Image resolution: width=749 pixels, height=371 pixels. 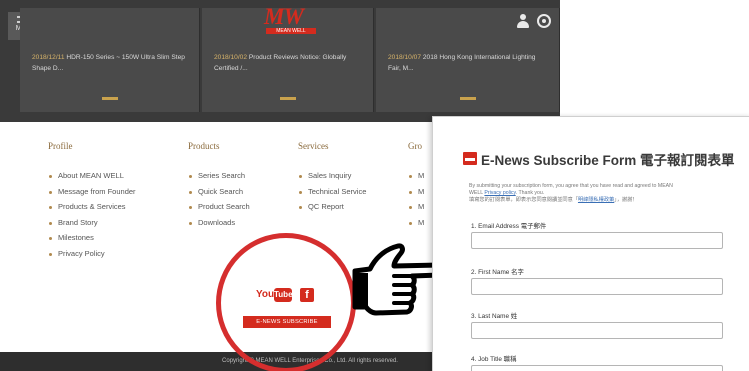 I want to click on intro-text: . Thank you., so click(x=530, y=193).